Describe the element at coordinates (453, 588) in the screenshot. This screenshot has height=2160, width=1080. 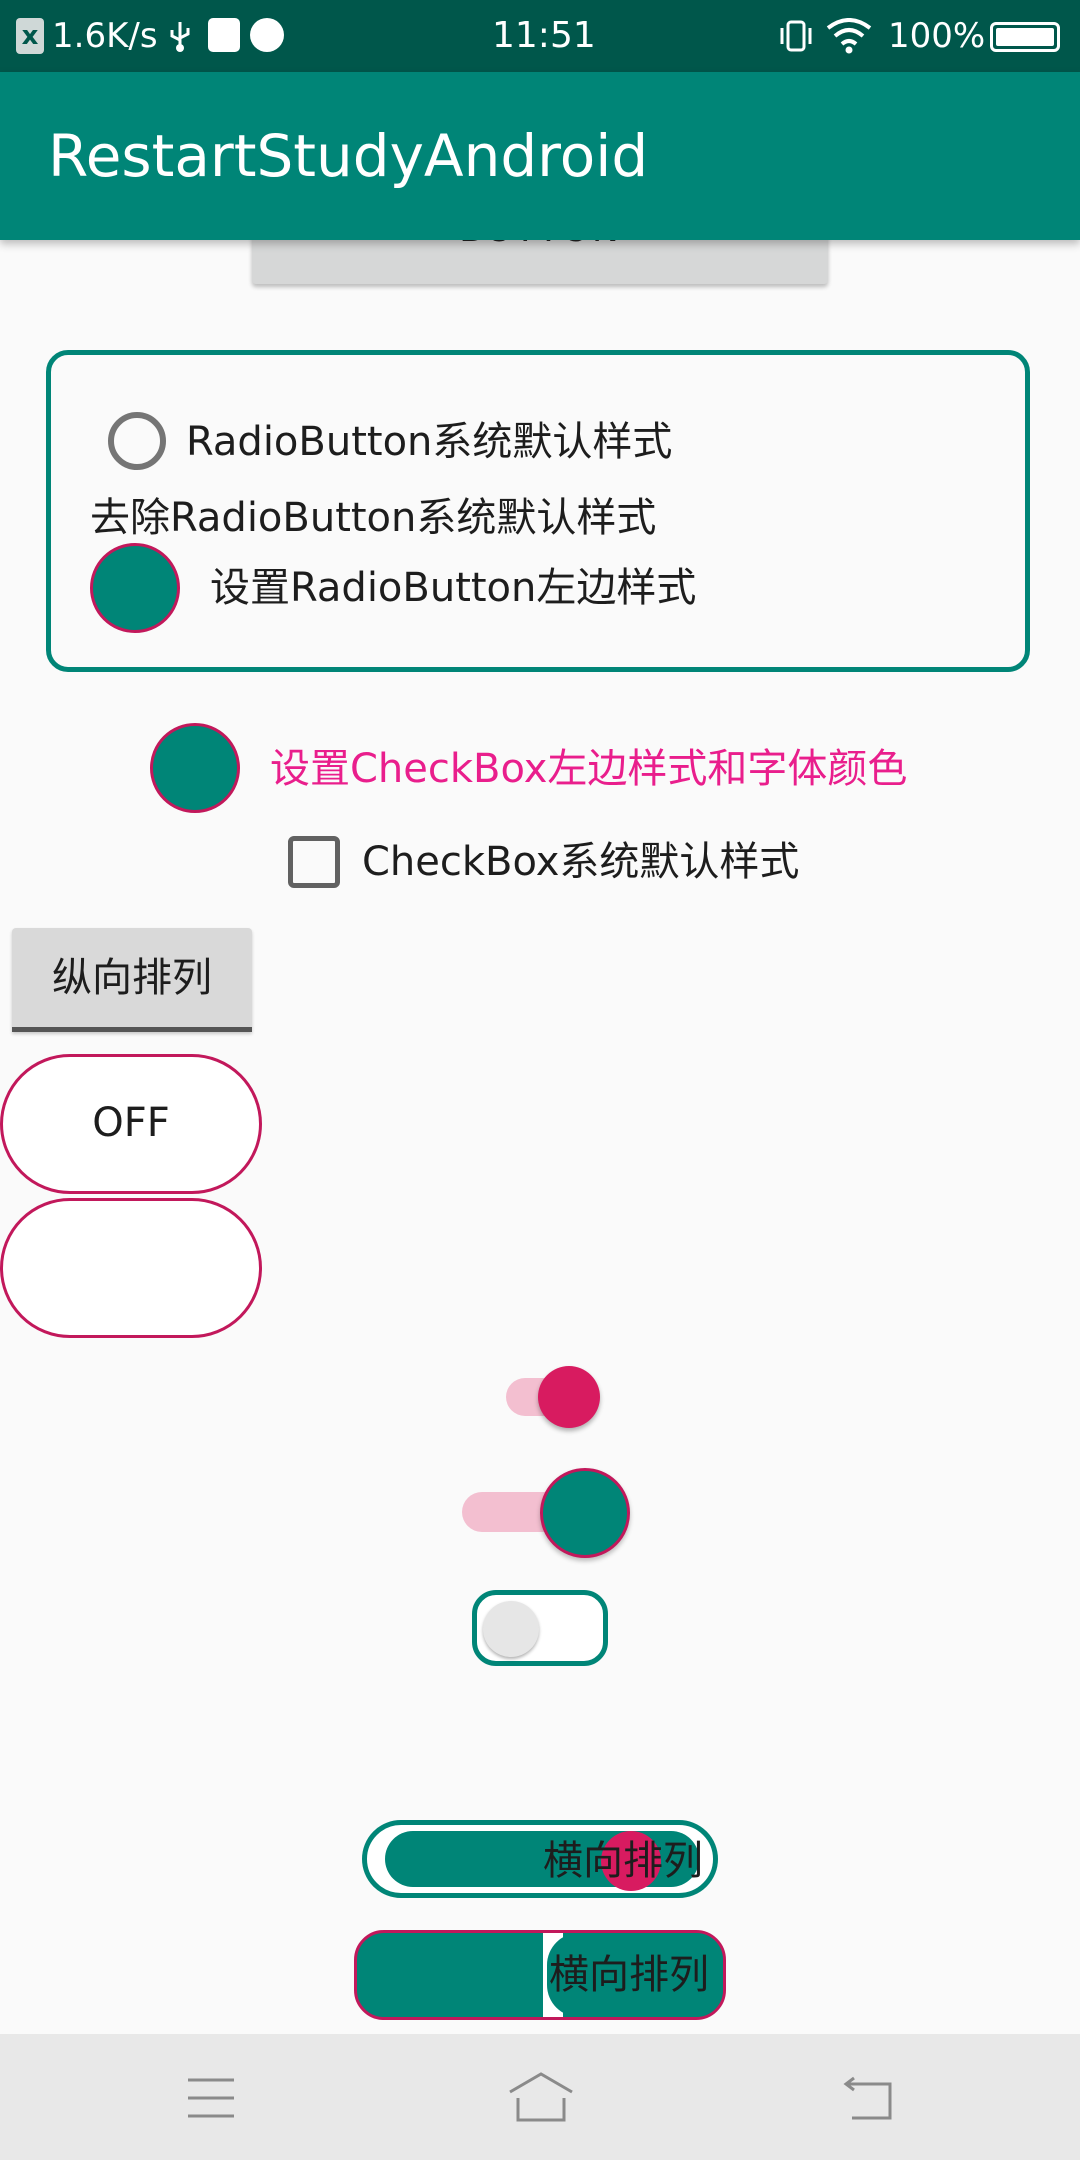
I see `radio-custom-label: 设置RadioButton左边样式` at that location.